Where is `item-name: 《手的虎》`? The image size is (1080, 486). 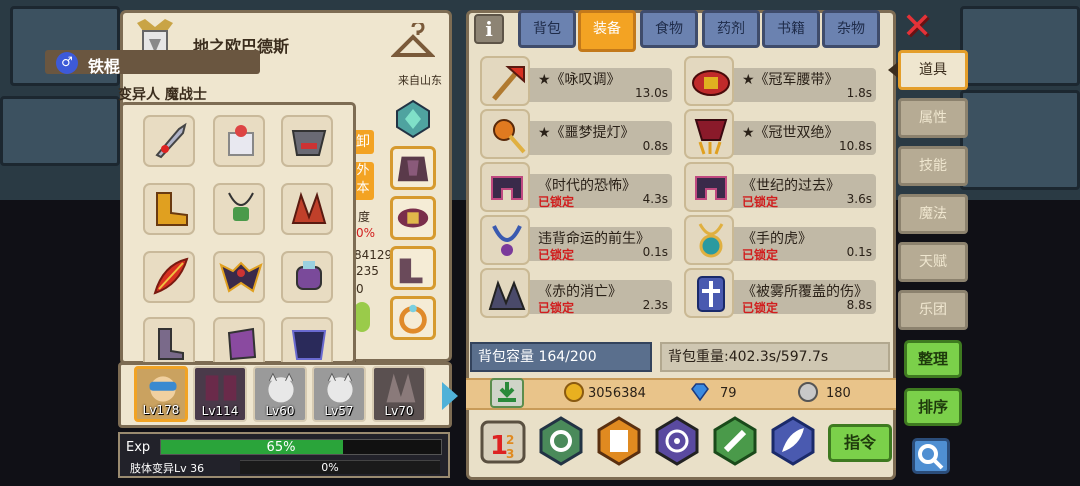
item-name: 《手的虎》 is located at coordinates (777, 239).